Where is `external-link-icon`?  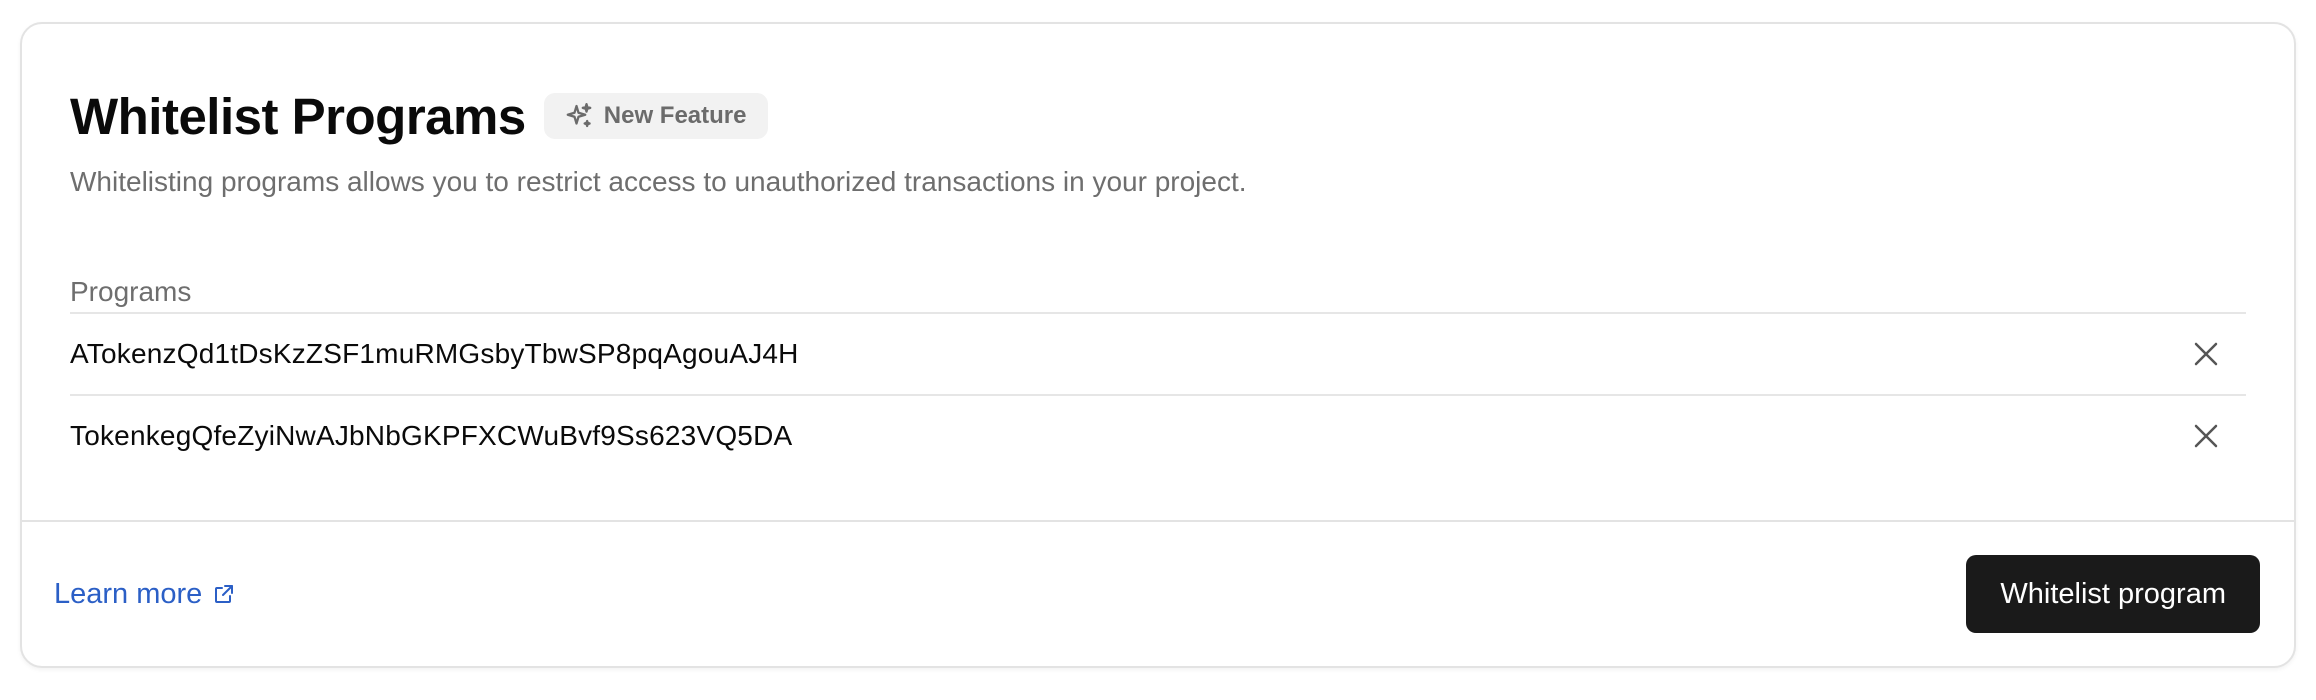
external-link-icon is located at coordinates (224, 594).